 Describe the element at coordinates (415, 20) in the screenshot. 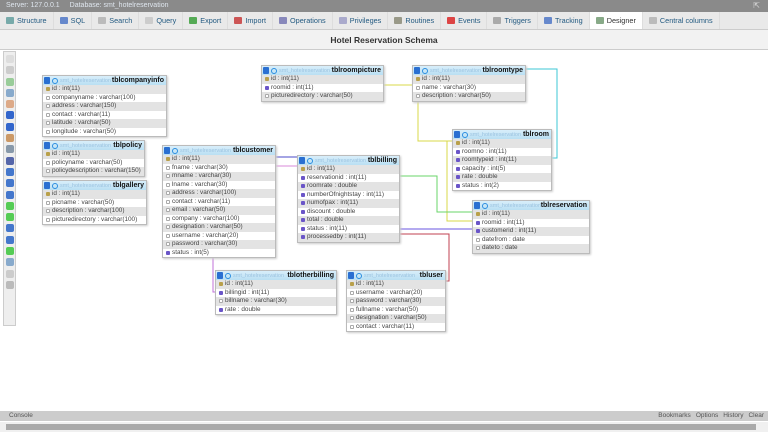

I see `tab-routines: Routines` at that location.